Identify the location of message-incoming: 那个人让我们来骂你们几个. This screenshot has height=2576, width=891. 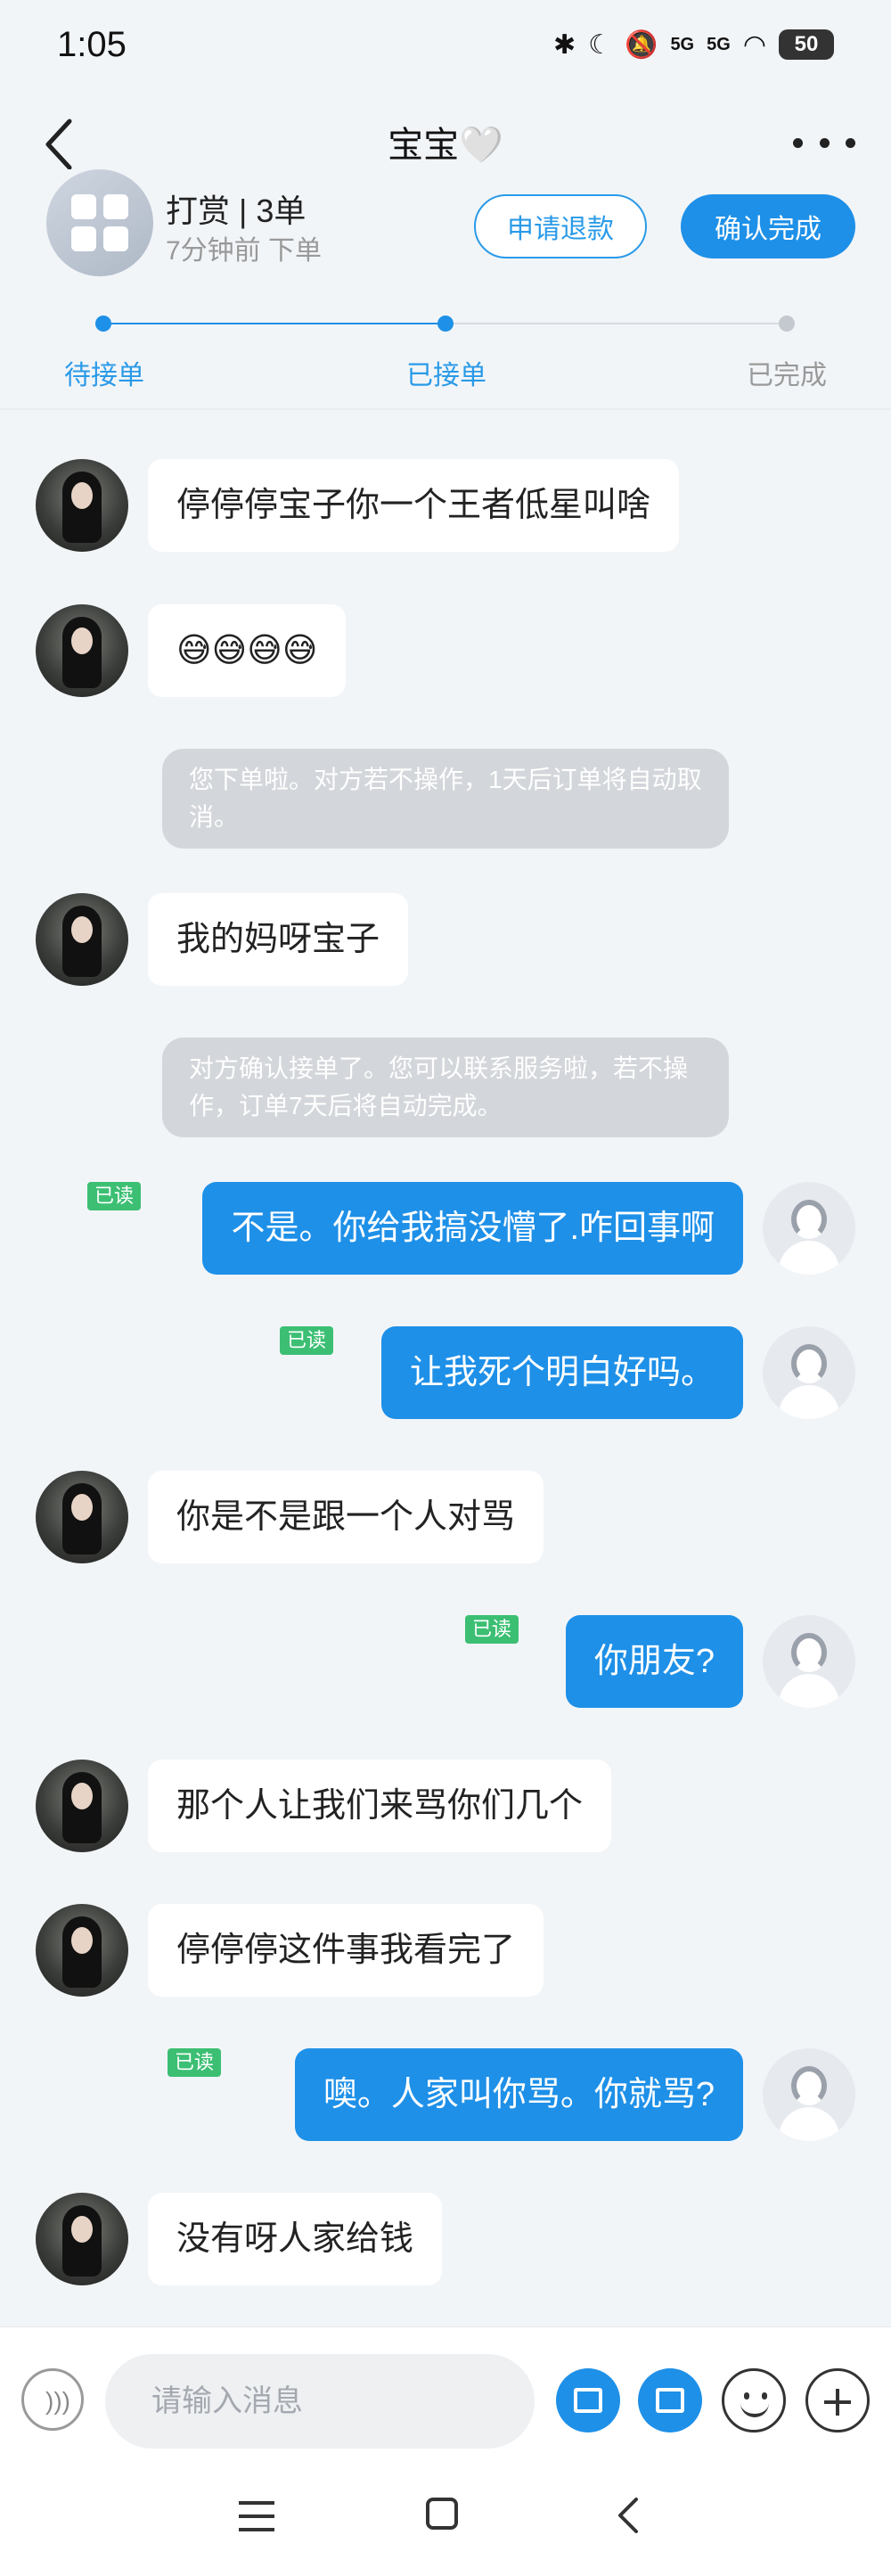
(380, 1806).